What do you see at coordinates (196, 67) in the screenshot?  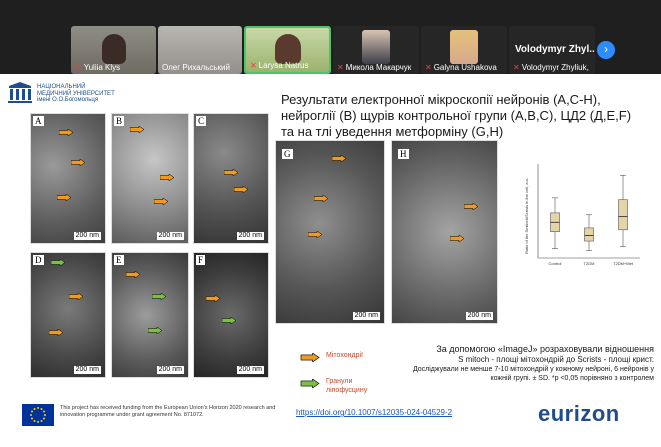 I see `participant-name: Олег Рихальський` at bounding box center [196, 67].